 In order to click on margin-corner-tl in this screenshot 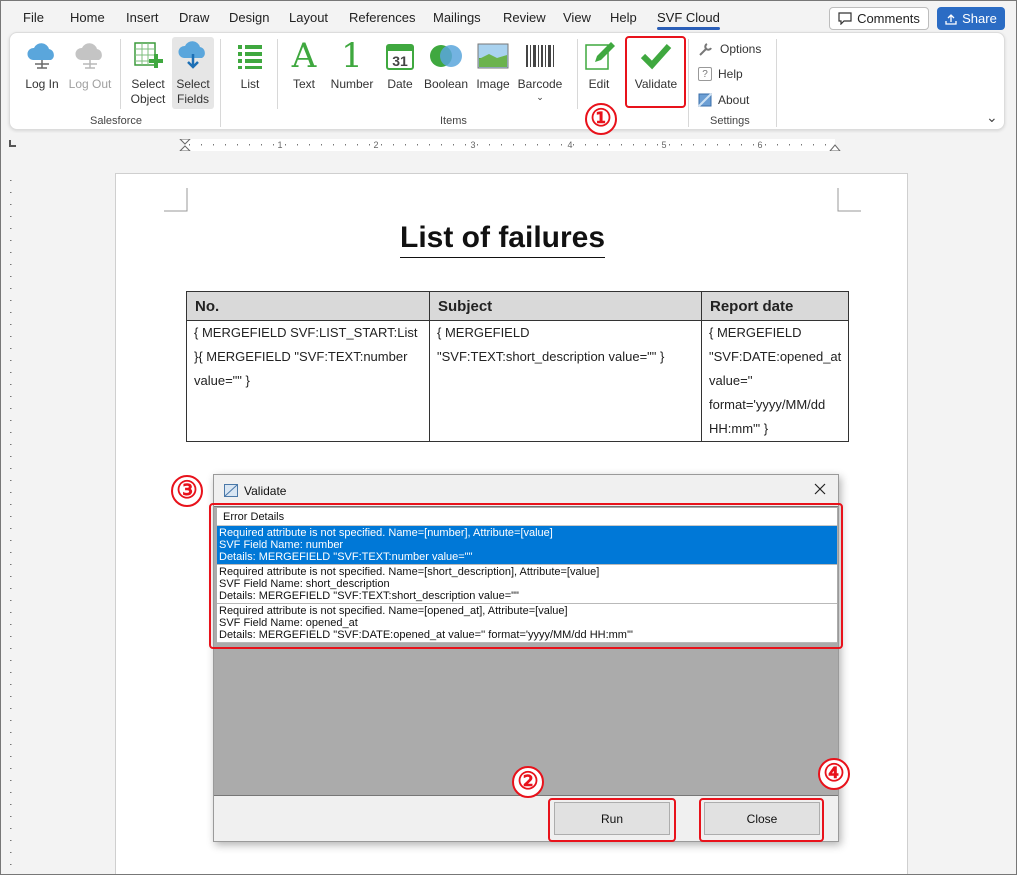, I will do `click(176, 200)`.